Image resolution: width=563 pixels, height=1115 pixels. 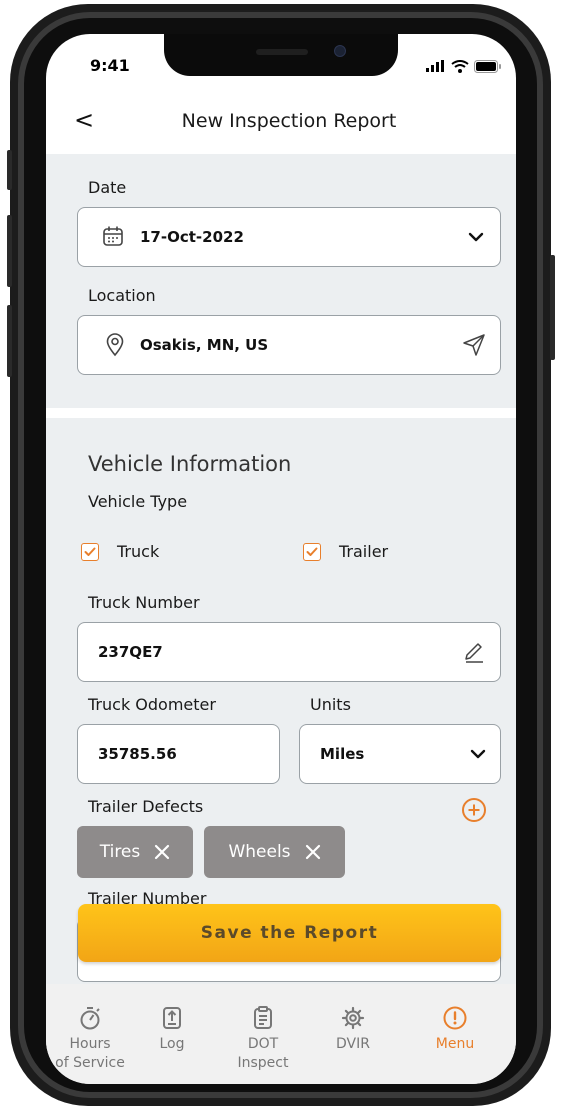 What do you see at coordinates (9, 341) in the screenshot?
I see `phone-volume-down` at bounding box center [9, 341].